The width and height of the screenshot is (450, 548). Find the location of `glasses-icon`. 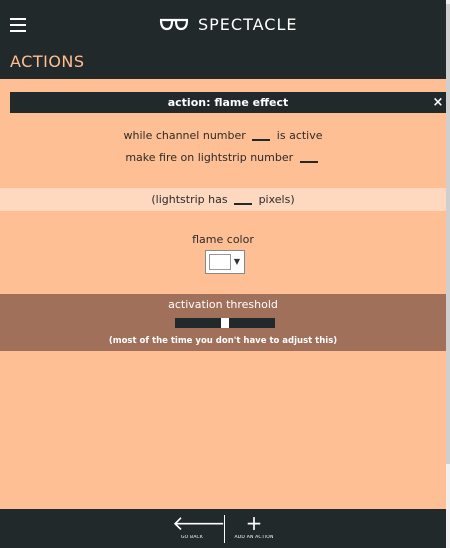

glasses-icon is located at coordinates (174, 24).